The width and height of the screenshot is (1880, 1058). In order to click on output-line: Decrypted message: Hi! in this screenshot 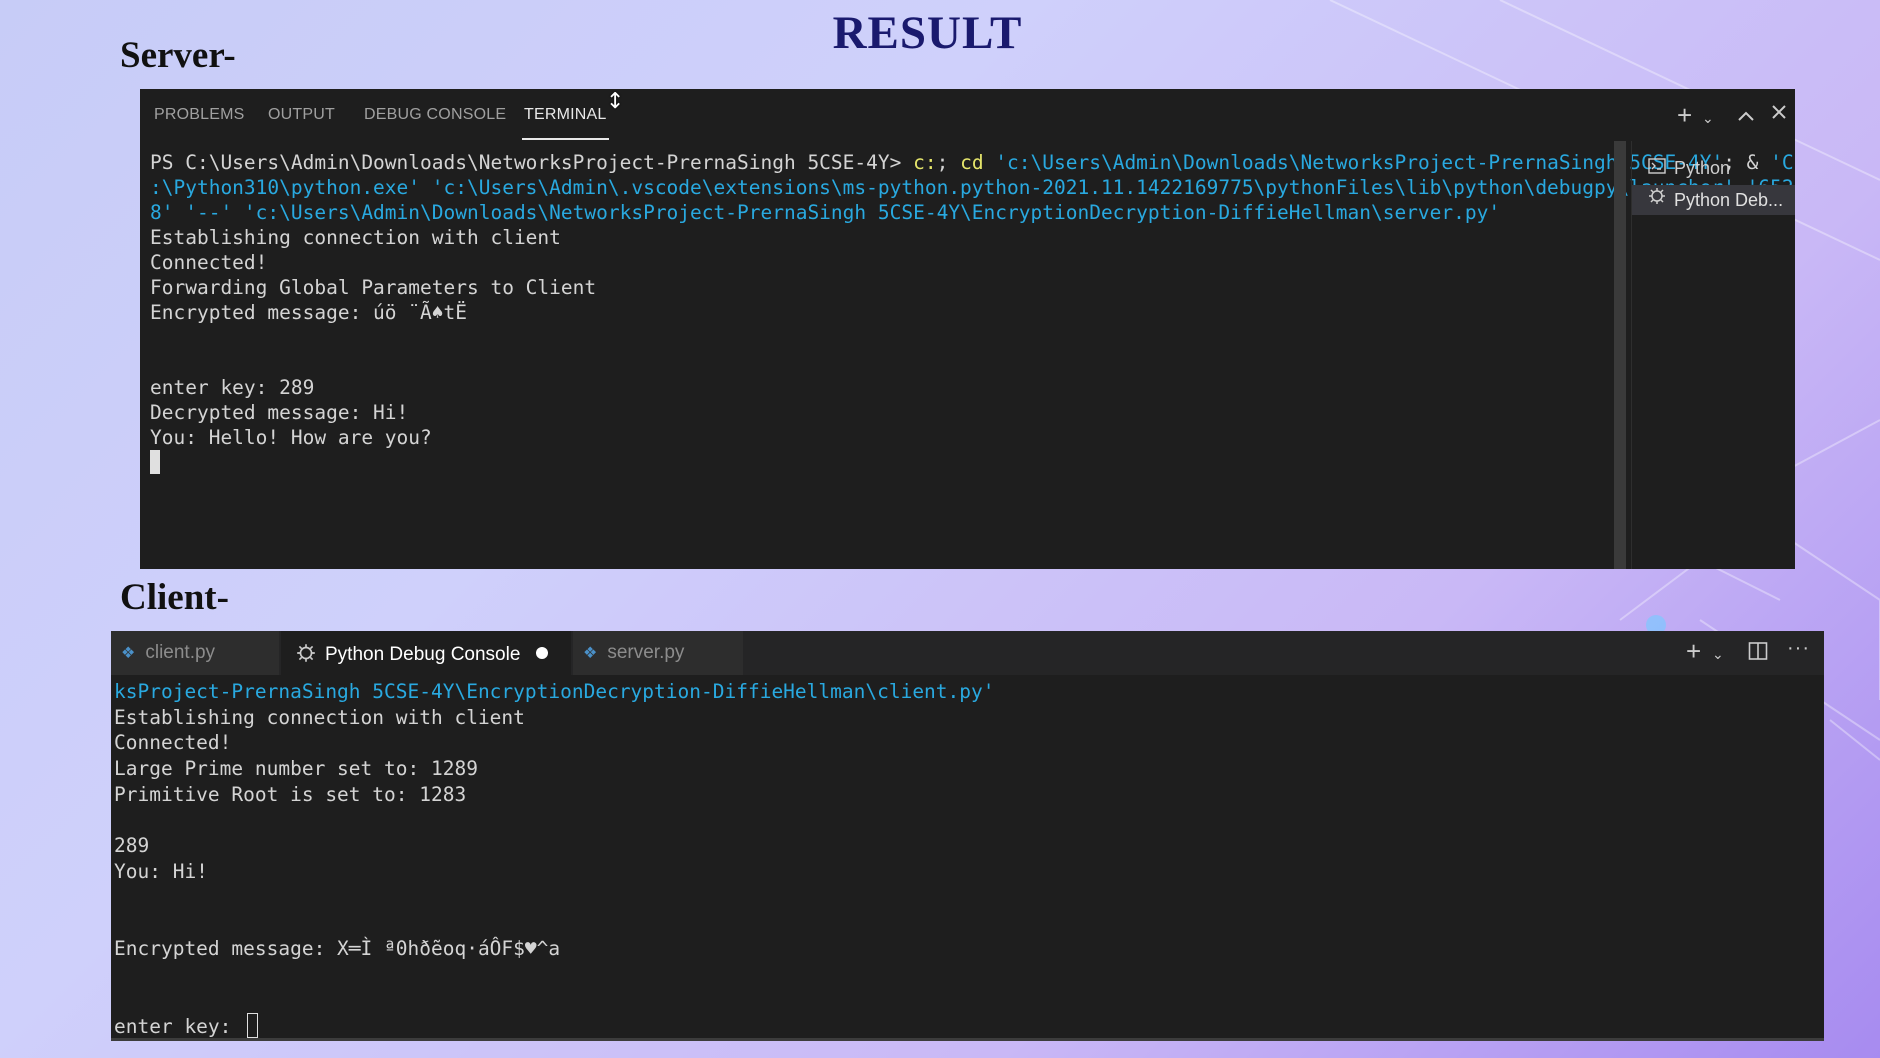, I will do `click(279, 412)`.